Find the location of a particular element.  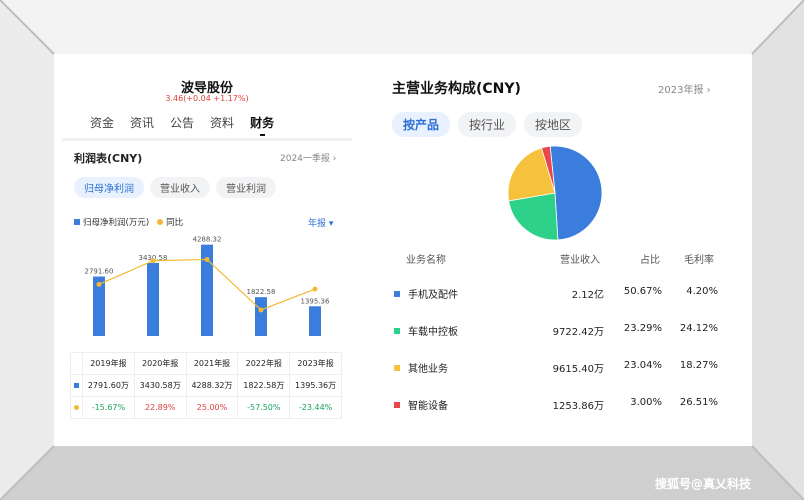

chip-revenue: 营业收入 is located at coordinates (180, 187).